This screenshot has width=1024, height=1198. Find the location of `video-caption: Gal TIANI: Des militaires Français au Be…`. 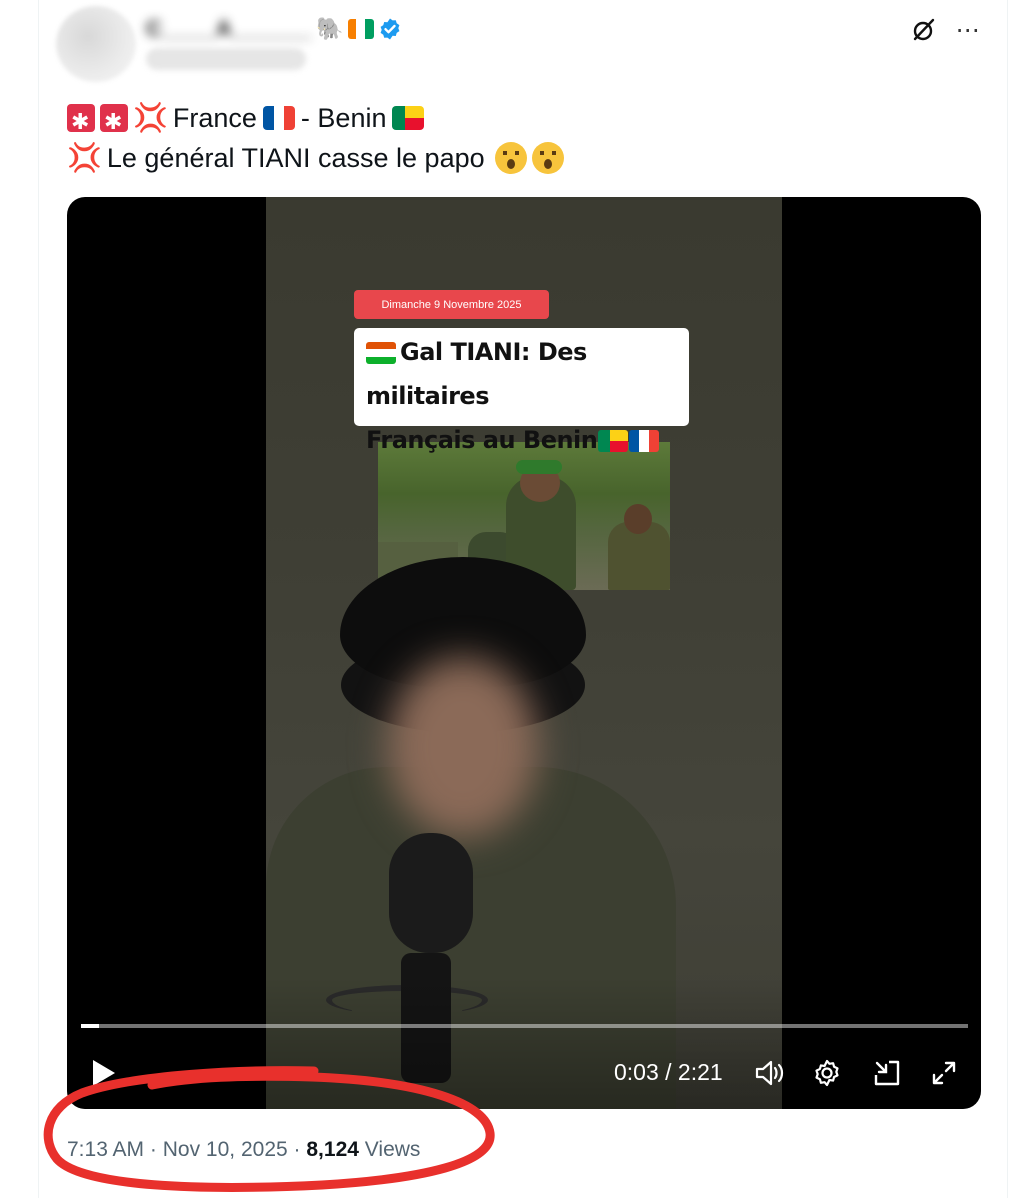

video-caption: Gal TIANI: Des militaires Français au Be… is located at coordinates (521, 391).